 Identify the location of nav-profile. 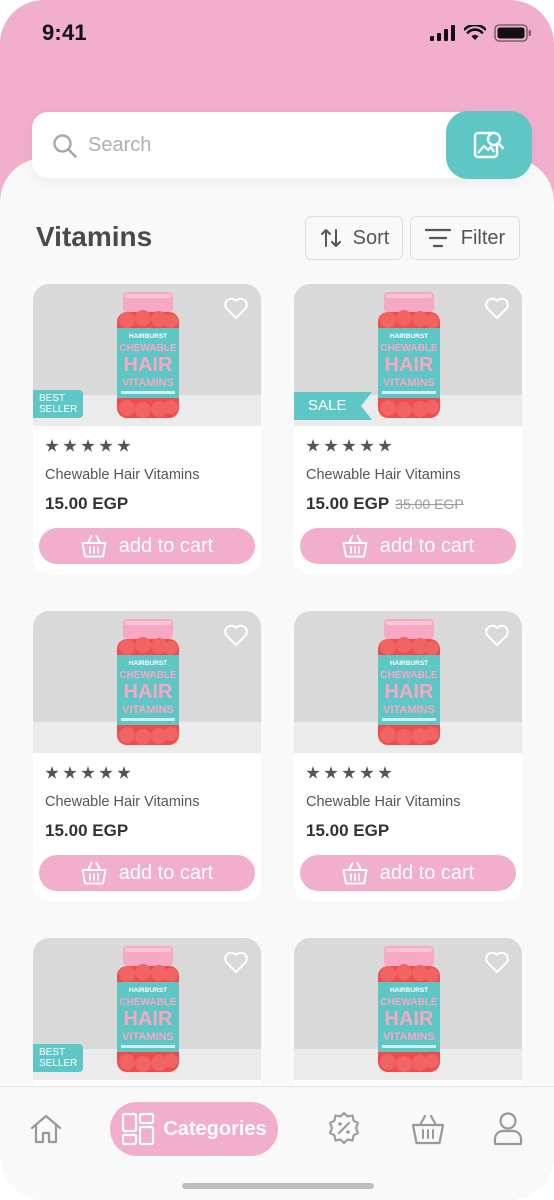
(508, 1131).